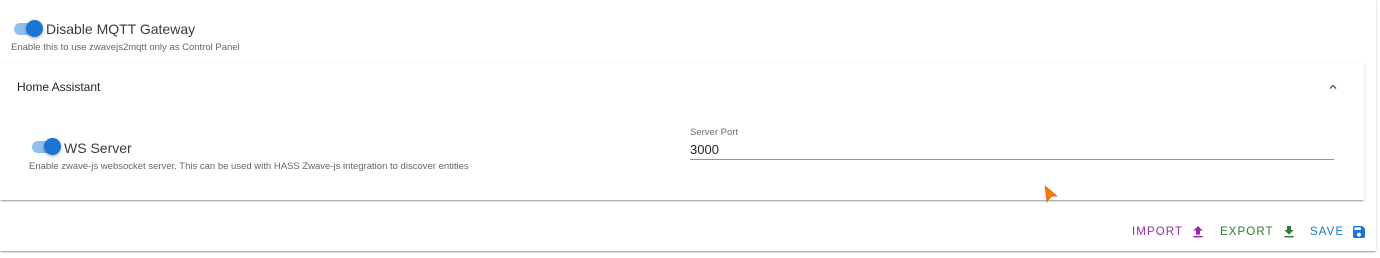 Image resolution: width=1380 pixels, height=258 pixels. I want to click on import-button: IMPORT, so click(1169, 232).